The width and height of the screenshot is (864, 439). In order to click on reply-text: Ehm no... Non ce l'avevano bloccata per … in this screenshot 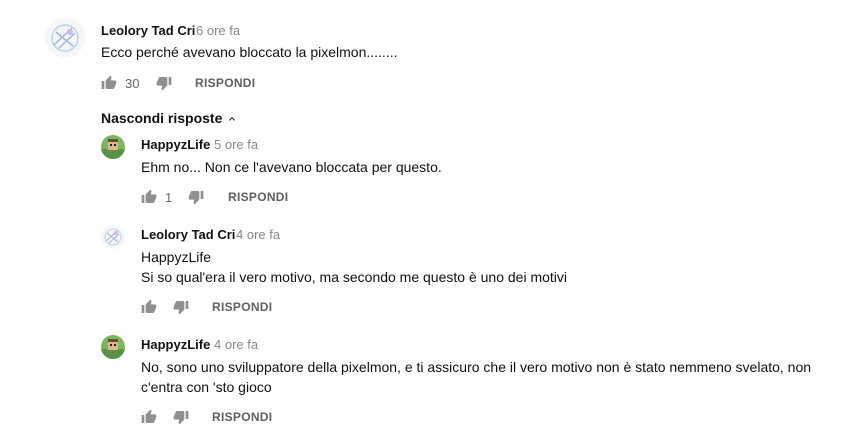, I will do `click(291, 167)`.